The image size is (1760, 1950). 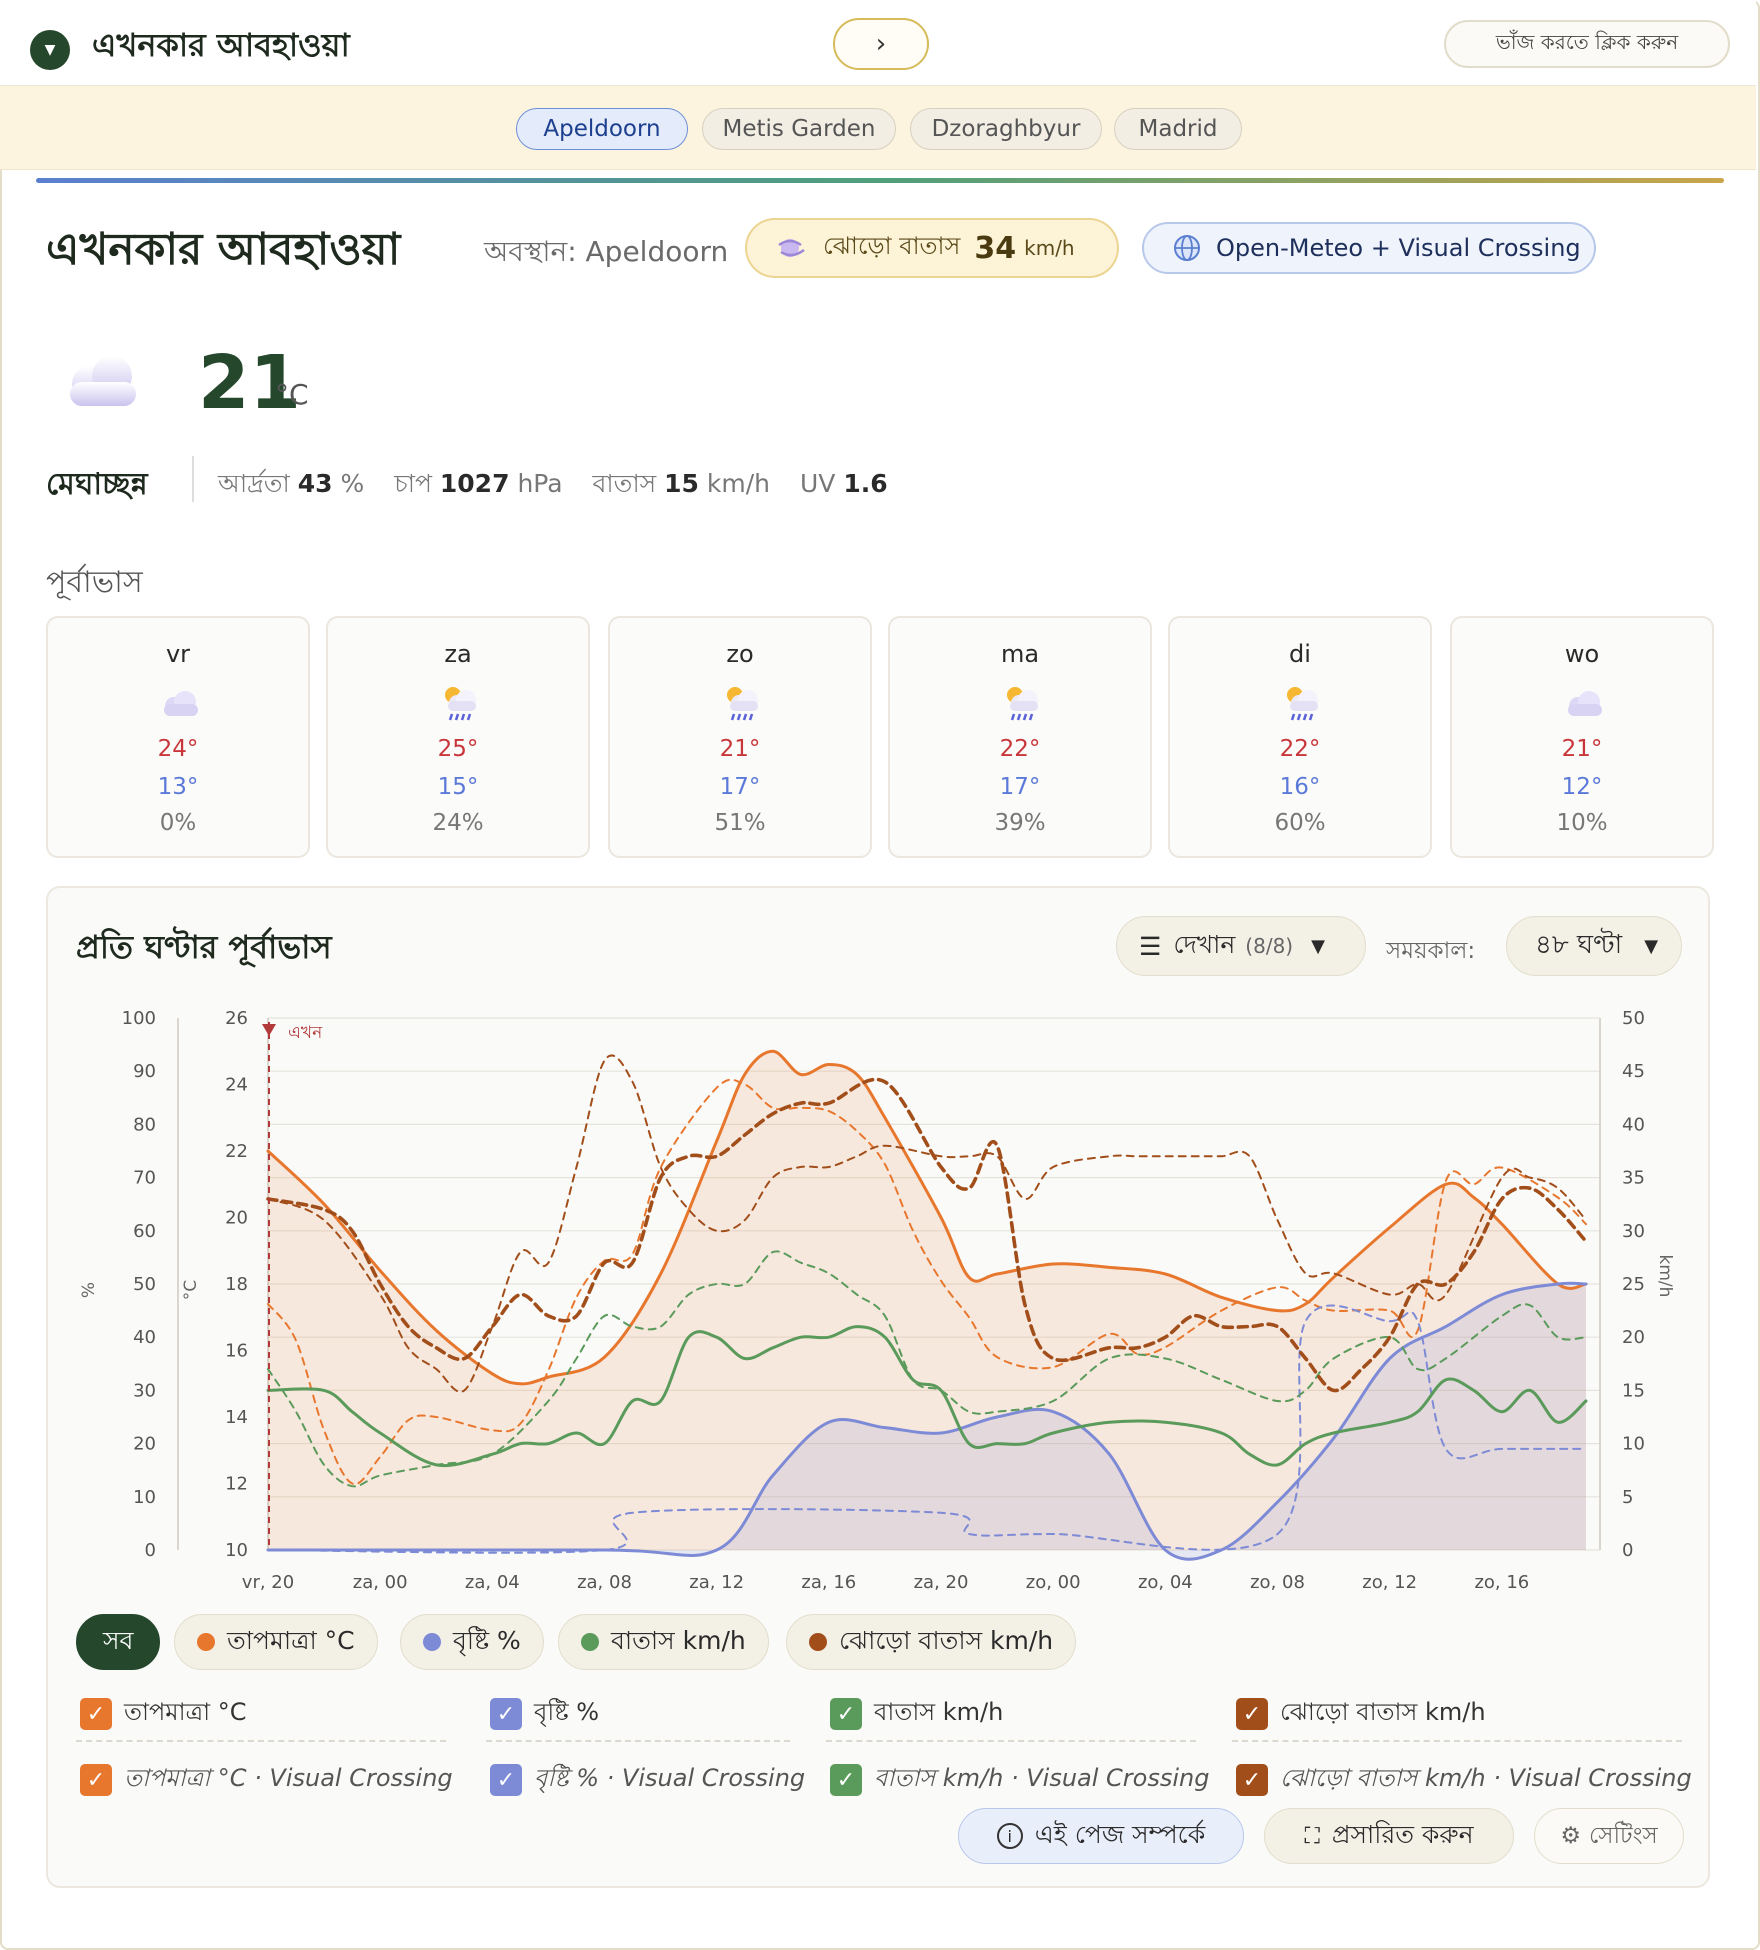 I want to click on tab-city-dzoraghbyur: Dzoraghbyur, so click(x=1006, y=129).